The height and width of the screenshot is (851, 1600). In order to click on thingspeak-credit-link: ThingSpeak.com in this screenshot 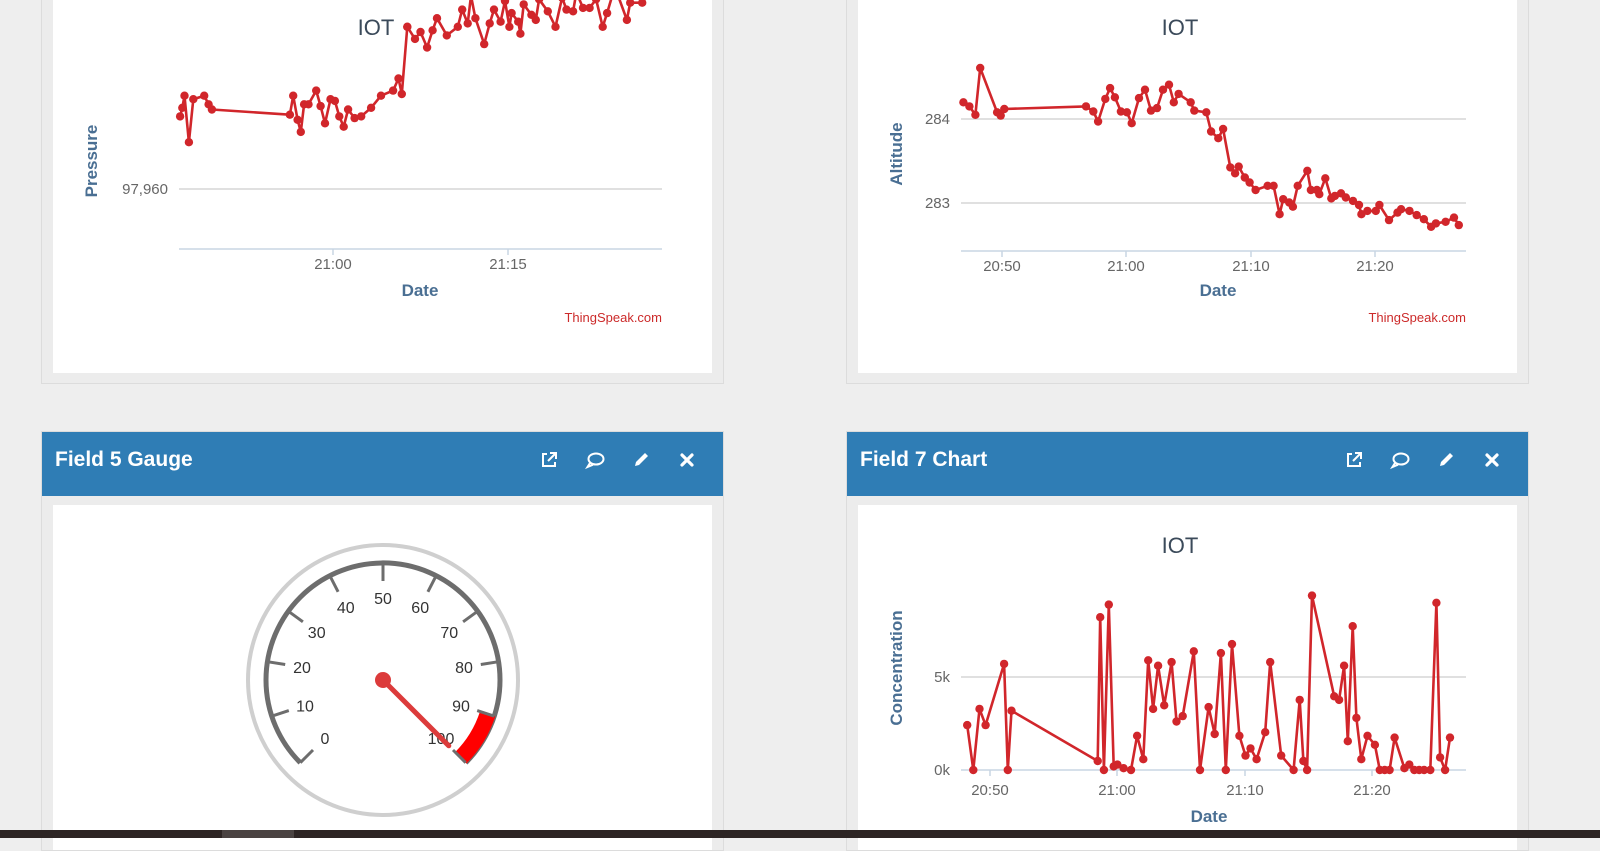, I will do `click(613, 317)`.